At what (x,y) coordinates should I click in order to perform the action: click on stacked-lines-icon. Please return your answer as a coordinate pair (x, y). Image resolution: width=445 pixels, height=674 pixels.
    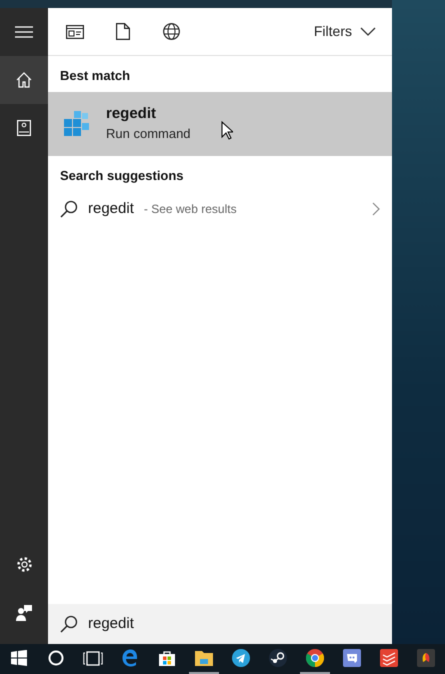
    Looking at the image, I should click on (389, 658).